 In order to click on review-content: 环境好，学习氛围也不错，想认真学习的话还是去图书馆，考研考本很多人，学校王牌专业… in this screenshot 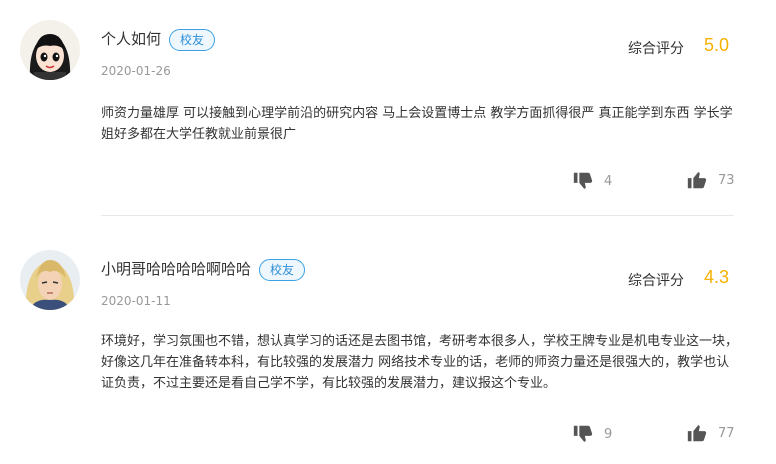, I will do `click(420, 362)`.